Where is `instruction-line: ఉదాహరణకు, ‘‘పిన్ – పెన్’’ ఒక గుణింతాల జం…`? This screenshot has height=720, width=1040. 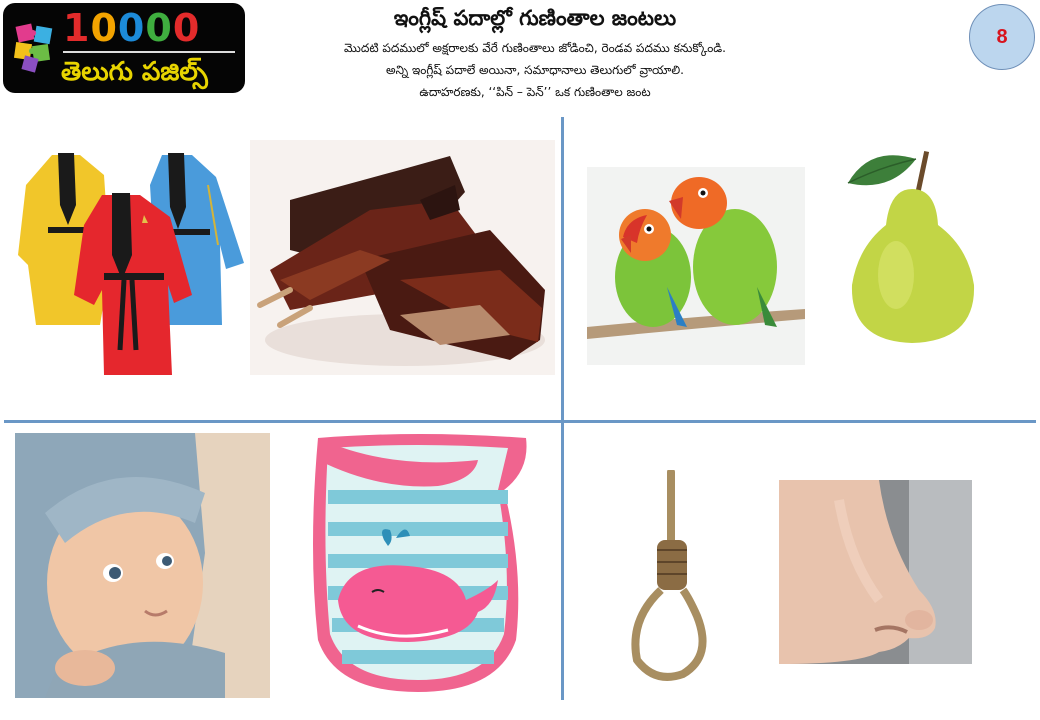
instruction-line: ఉదాహరణకు, ‘‘పిన్ – పెన్’’ ఒక గుణింతాల జం… is located at coordinates (535, 92).